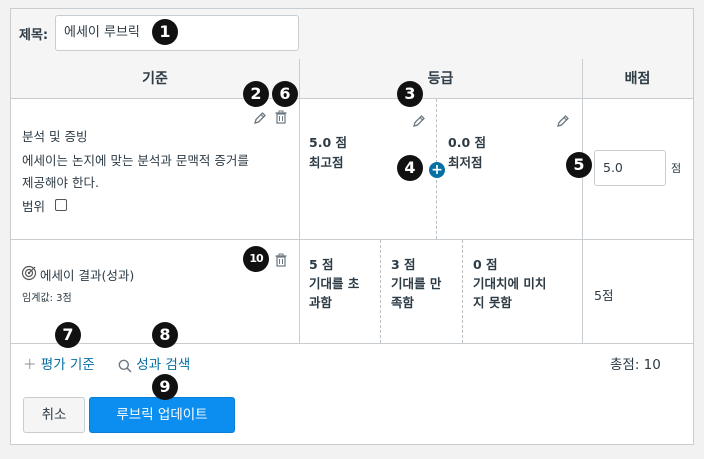 This screenshot has height=459, width=704. What do you see at coordinates (485, 264) in the screenshot?
I see `rating-points: 0 점` at bounding box center [485, 264].